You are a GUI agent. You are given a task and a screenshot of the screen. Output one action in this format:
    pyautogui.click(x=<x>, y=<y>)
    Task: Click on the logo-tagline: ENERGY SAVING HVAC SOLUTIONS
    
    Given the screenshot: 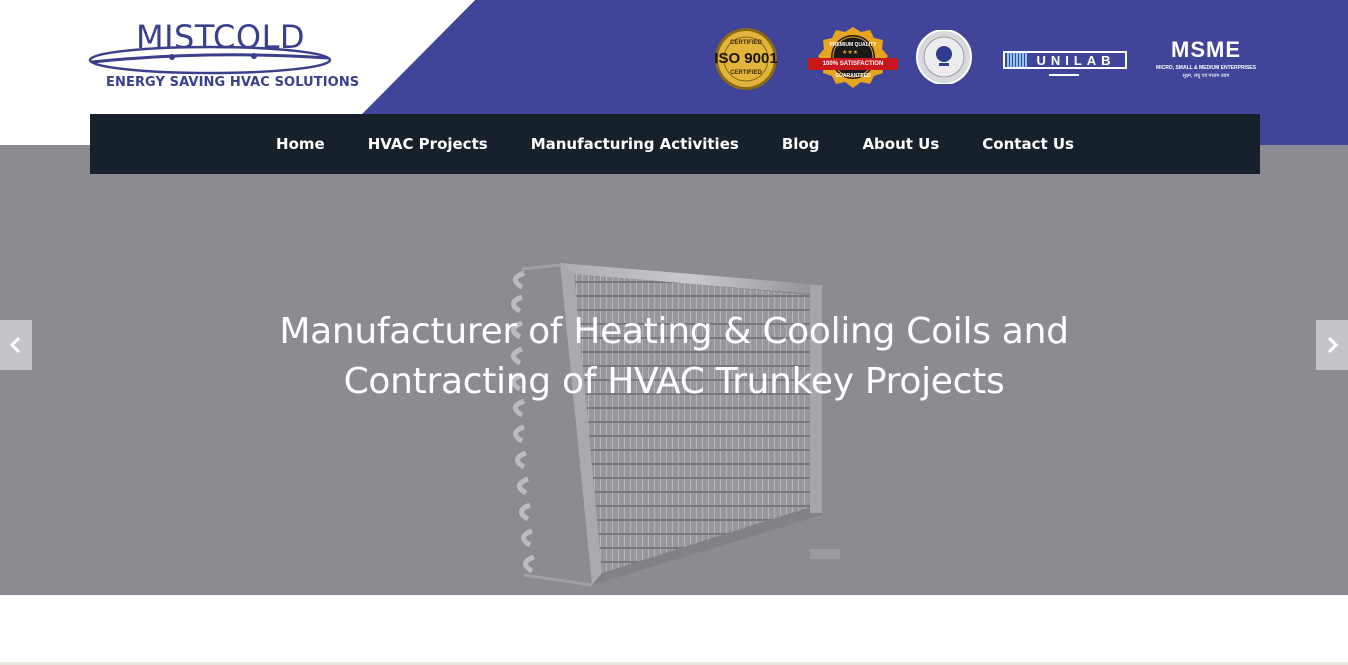 What is the action you would take?
    pyautogui.click(x=233, y=82)
    